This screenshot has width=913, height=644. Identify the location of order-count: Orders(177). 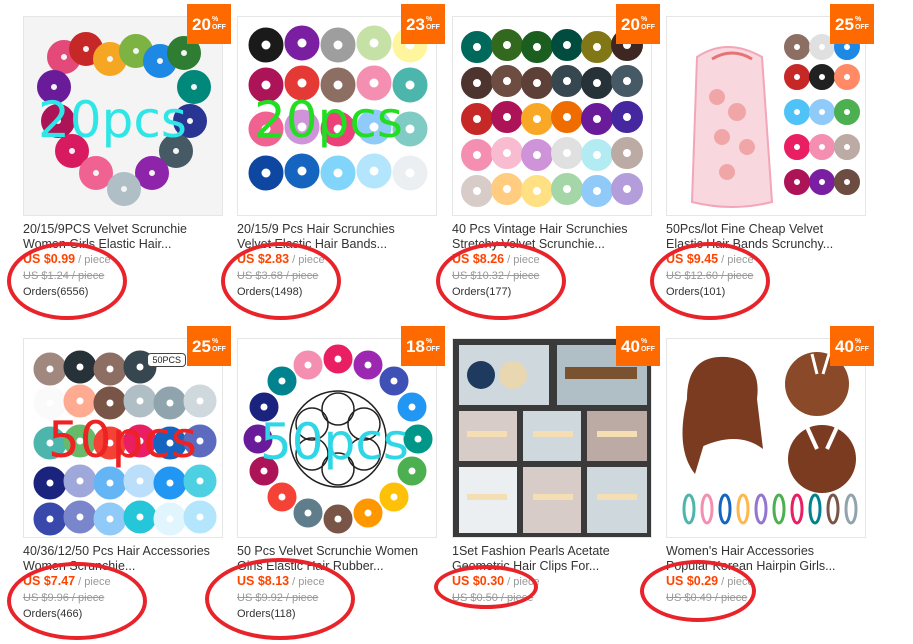
(482, 292).